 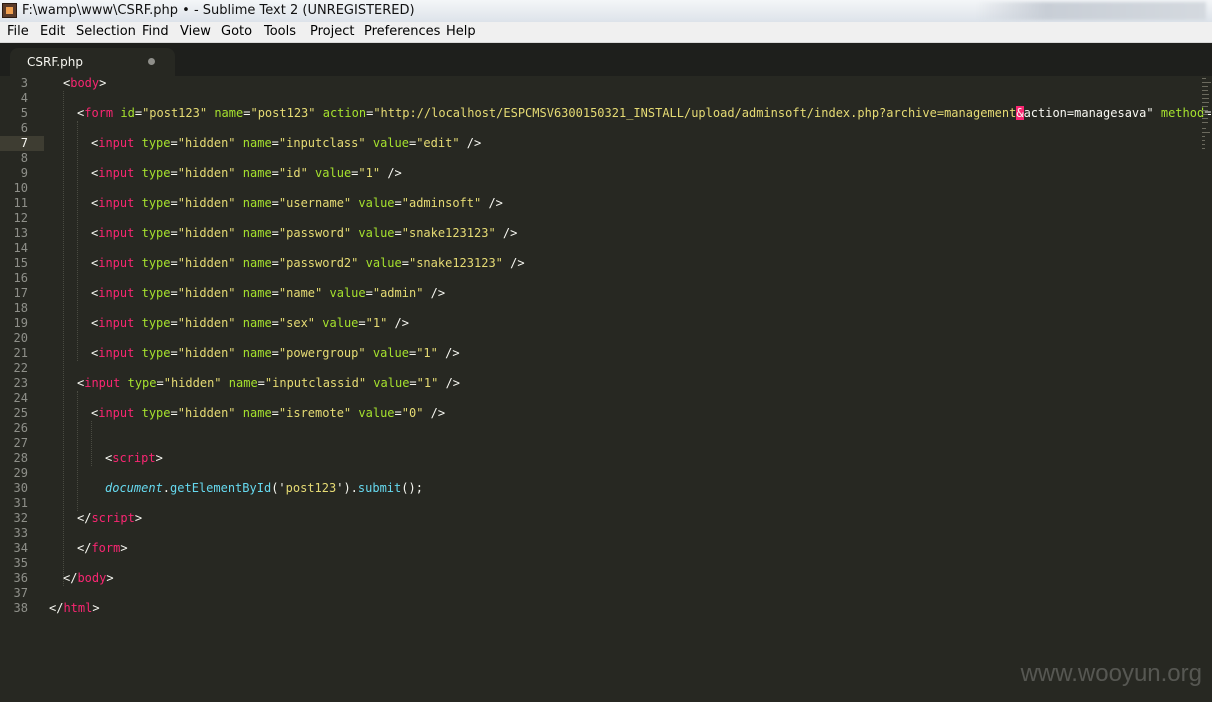 What do you see at coordinates (20, 443) in the screenshot?
I see `line-number: 27` at bounding box center [20, 443].